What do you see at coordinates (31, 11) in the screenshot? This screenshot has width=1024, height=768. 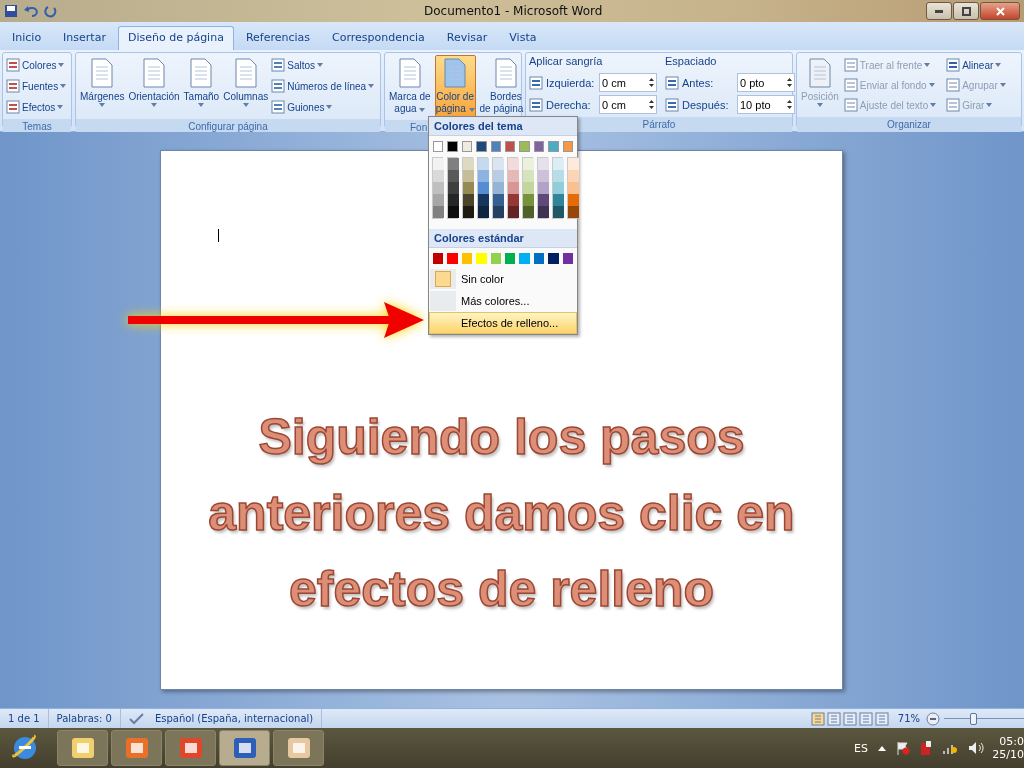 I see `undo-icon` at bounding box center [31, 11].